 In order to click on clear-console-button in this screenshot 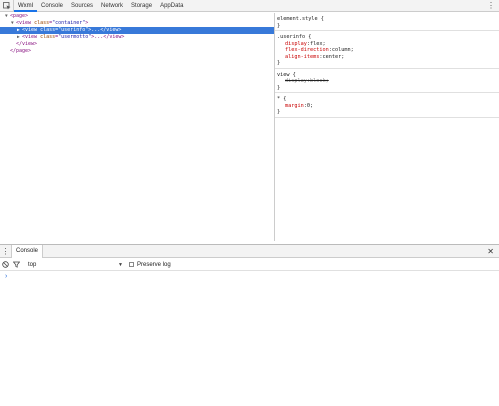, I will do `click(5, 265)`.